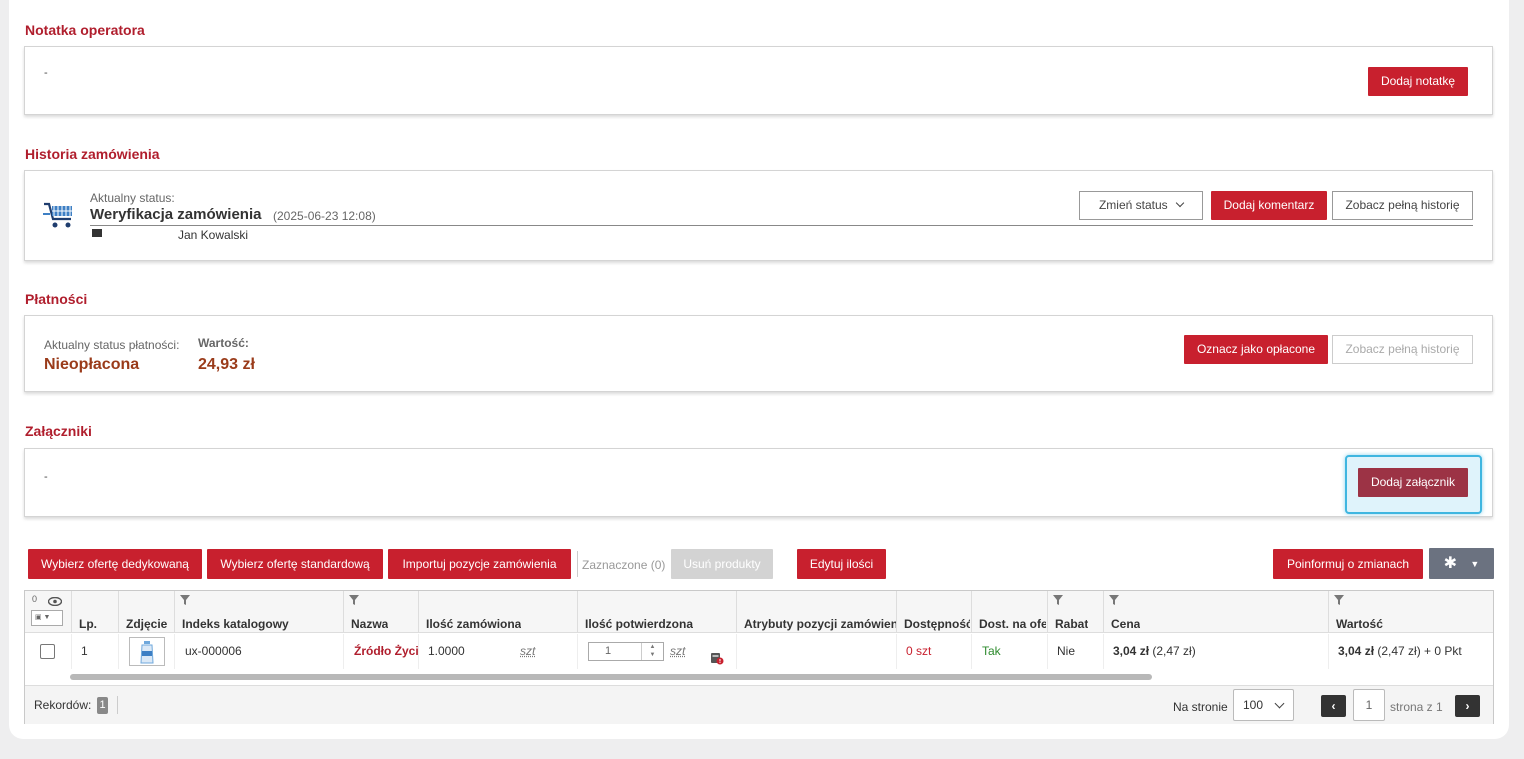 This screenshot has width=1524, height=759. Describe the element at coordinates (1174, 651) in the screenshot. I see `row-price-net: (2,47 zł)` at that location.